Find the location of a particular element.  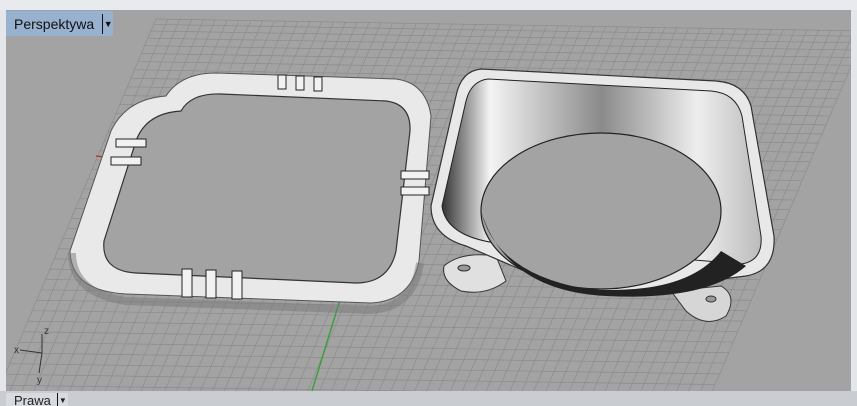

viewport-tab-right: Prawa ▼ is located at coordinates (37, 399).